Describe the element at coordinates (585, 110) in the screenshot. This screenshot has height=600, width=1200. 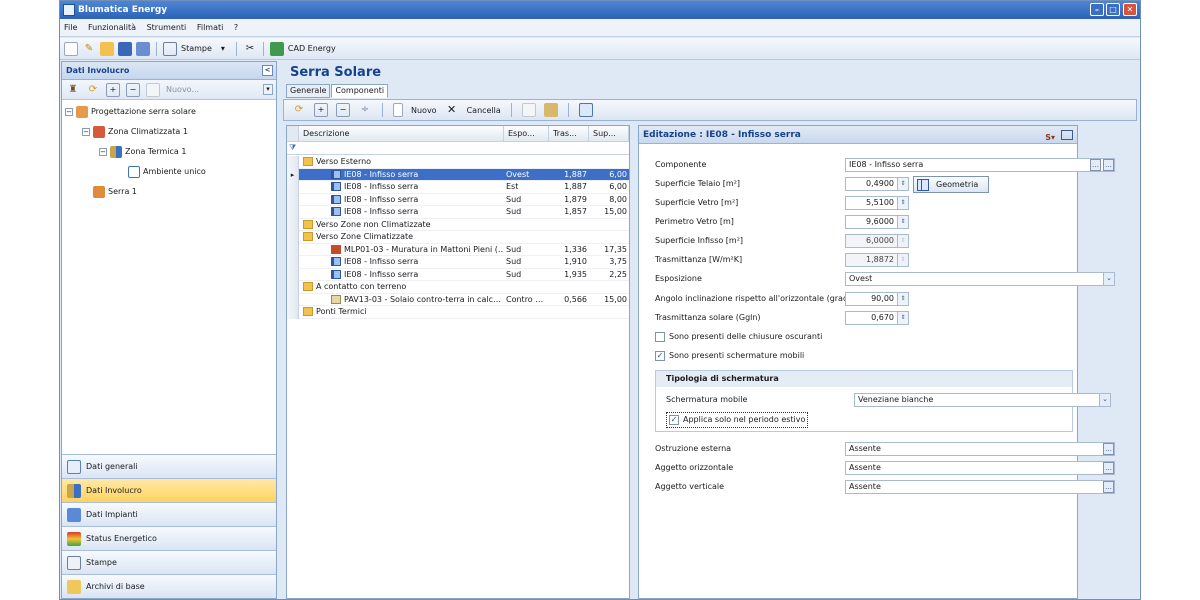
I see `grid-view-icon` at that location.